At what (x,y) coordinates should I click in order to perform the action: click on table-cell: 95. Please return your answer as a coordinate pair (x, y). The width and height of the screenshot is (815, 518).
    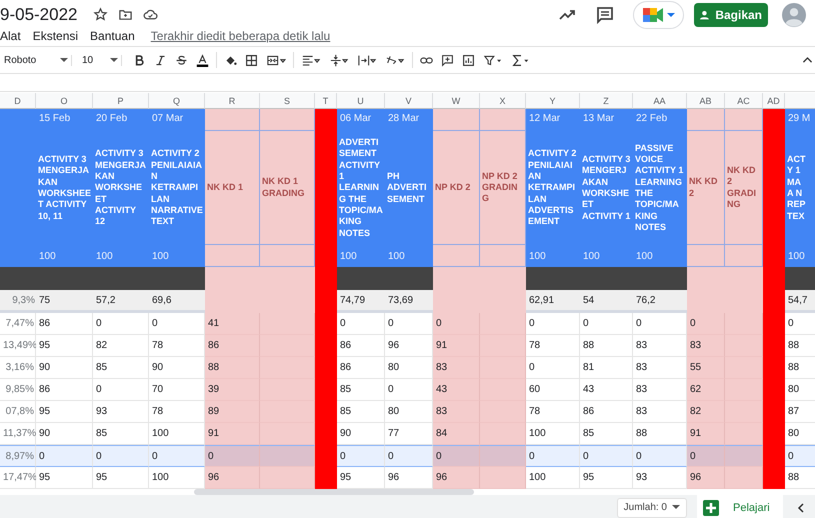
    Looking at the image, I should click on (64, 346).